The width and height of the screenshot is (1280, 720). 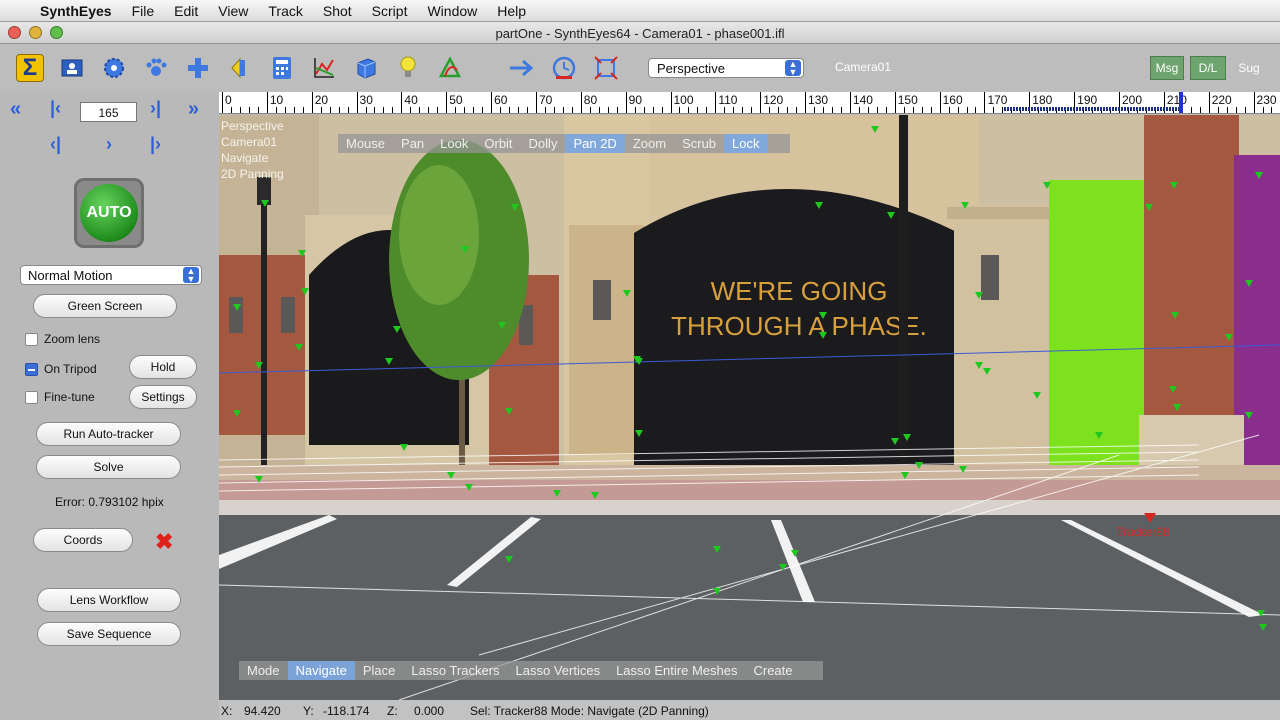 I want to click on fine-tune-checkbox: Fine-tune, so click(x=60, y=397).